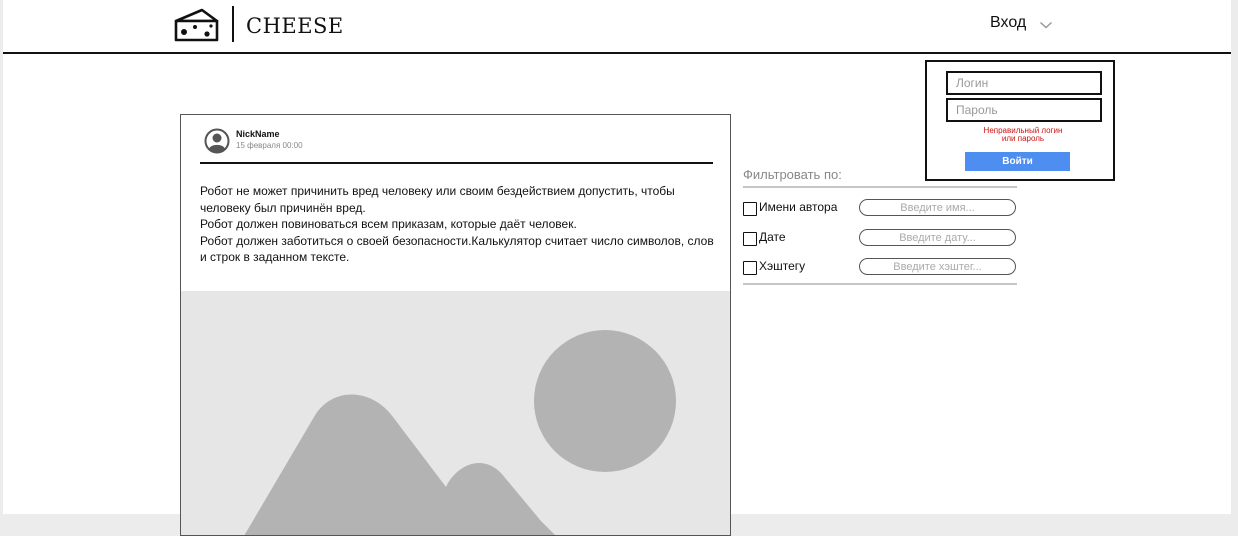 The width and height of the screenshot is (1238, 536). I want to click on password-field, so click(1024, 110).